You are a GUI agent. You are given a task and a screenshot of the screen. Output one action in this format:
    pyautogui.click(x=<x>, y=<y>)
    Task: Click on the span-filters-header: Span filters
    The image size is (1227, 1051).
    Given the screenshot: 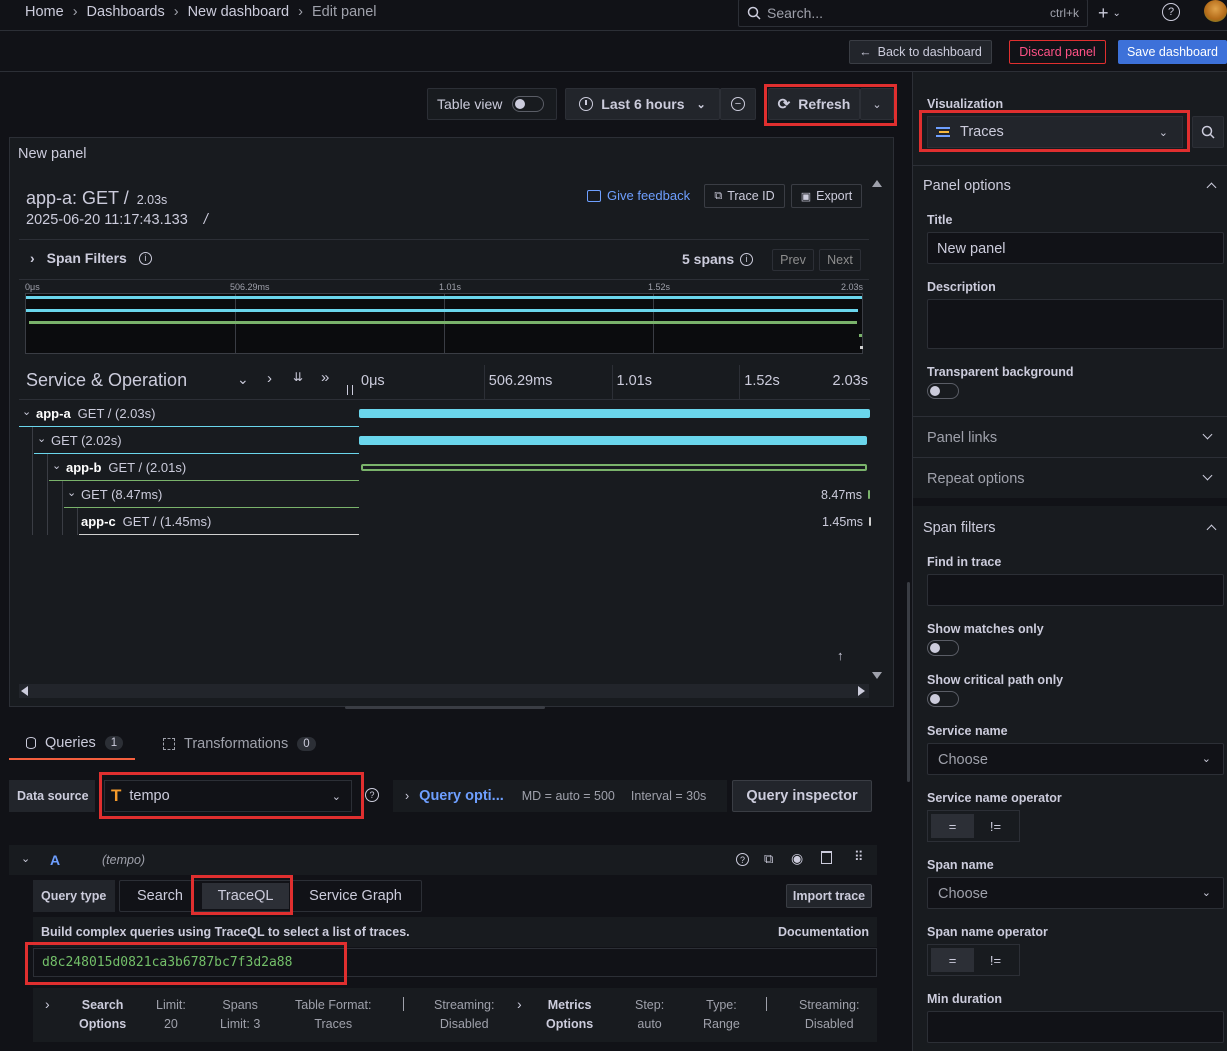 What is the action you would take?
    pyautogui.click(x=959, y=528)
    